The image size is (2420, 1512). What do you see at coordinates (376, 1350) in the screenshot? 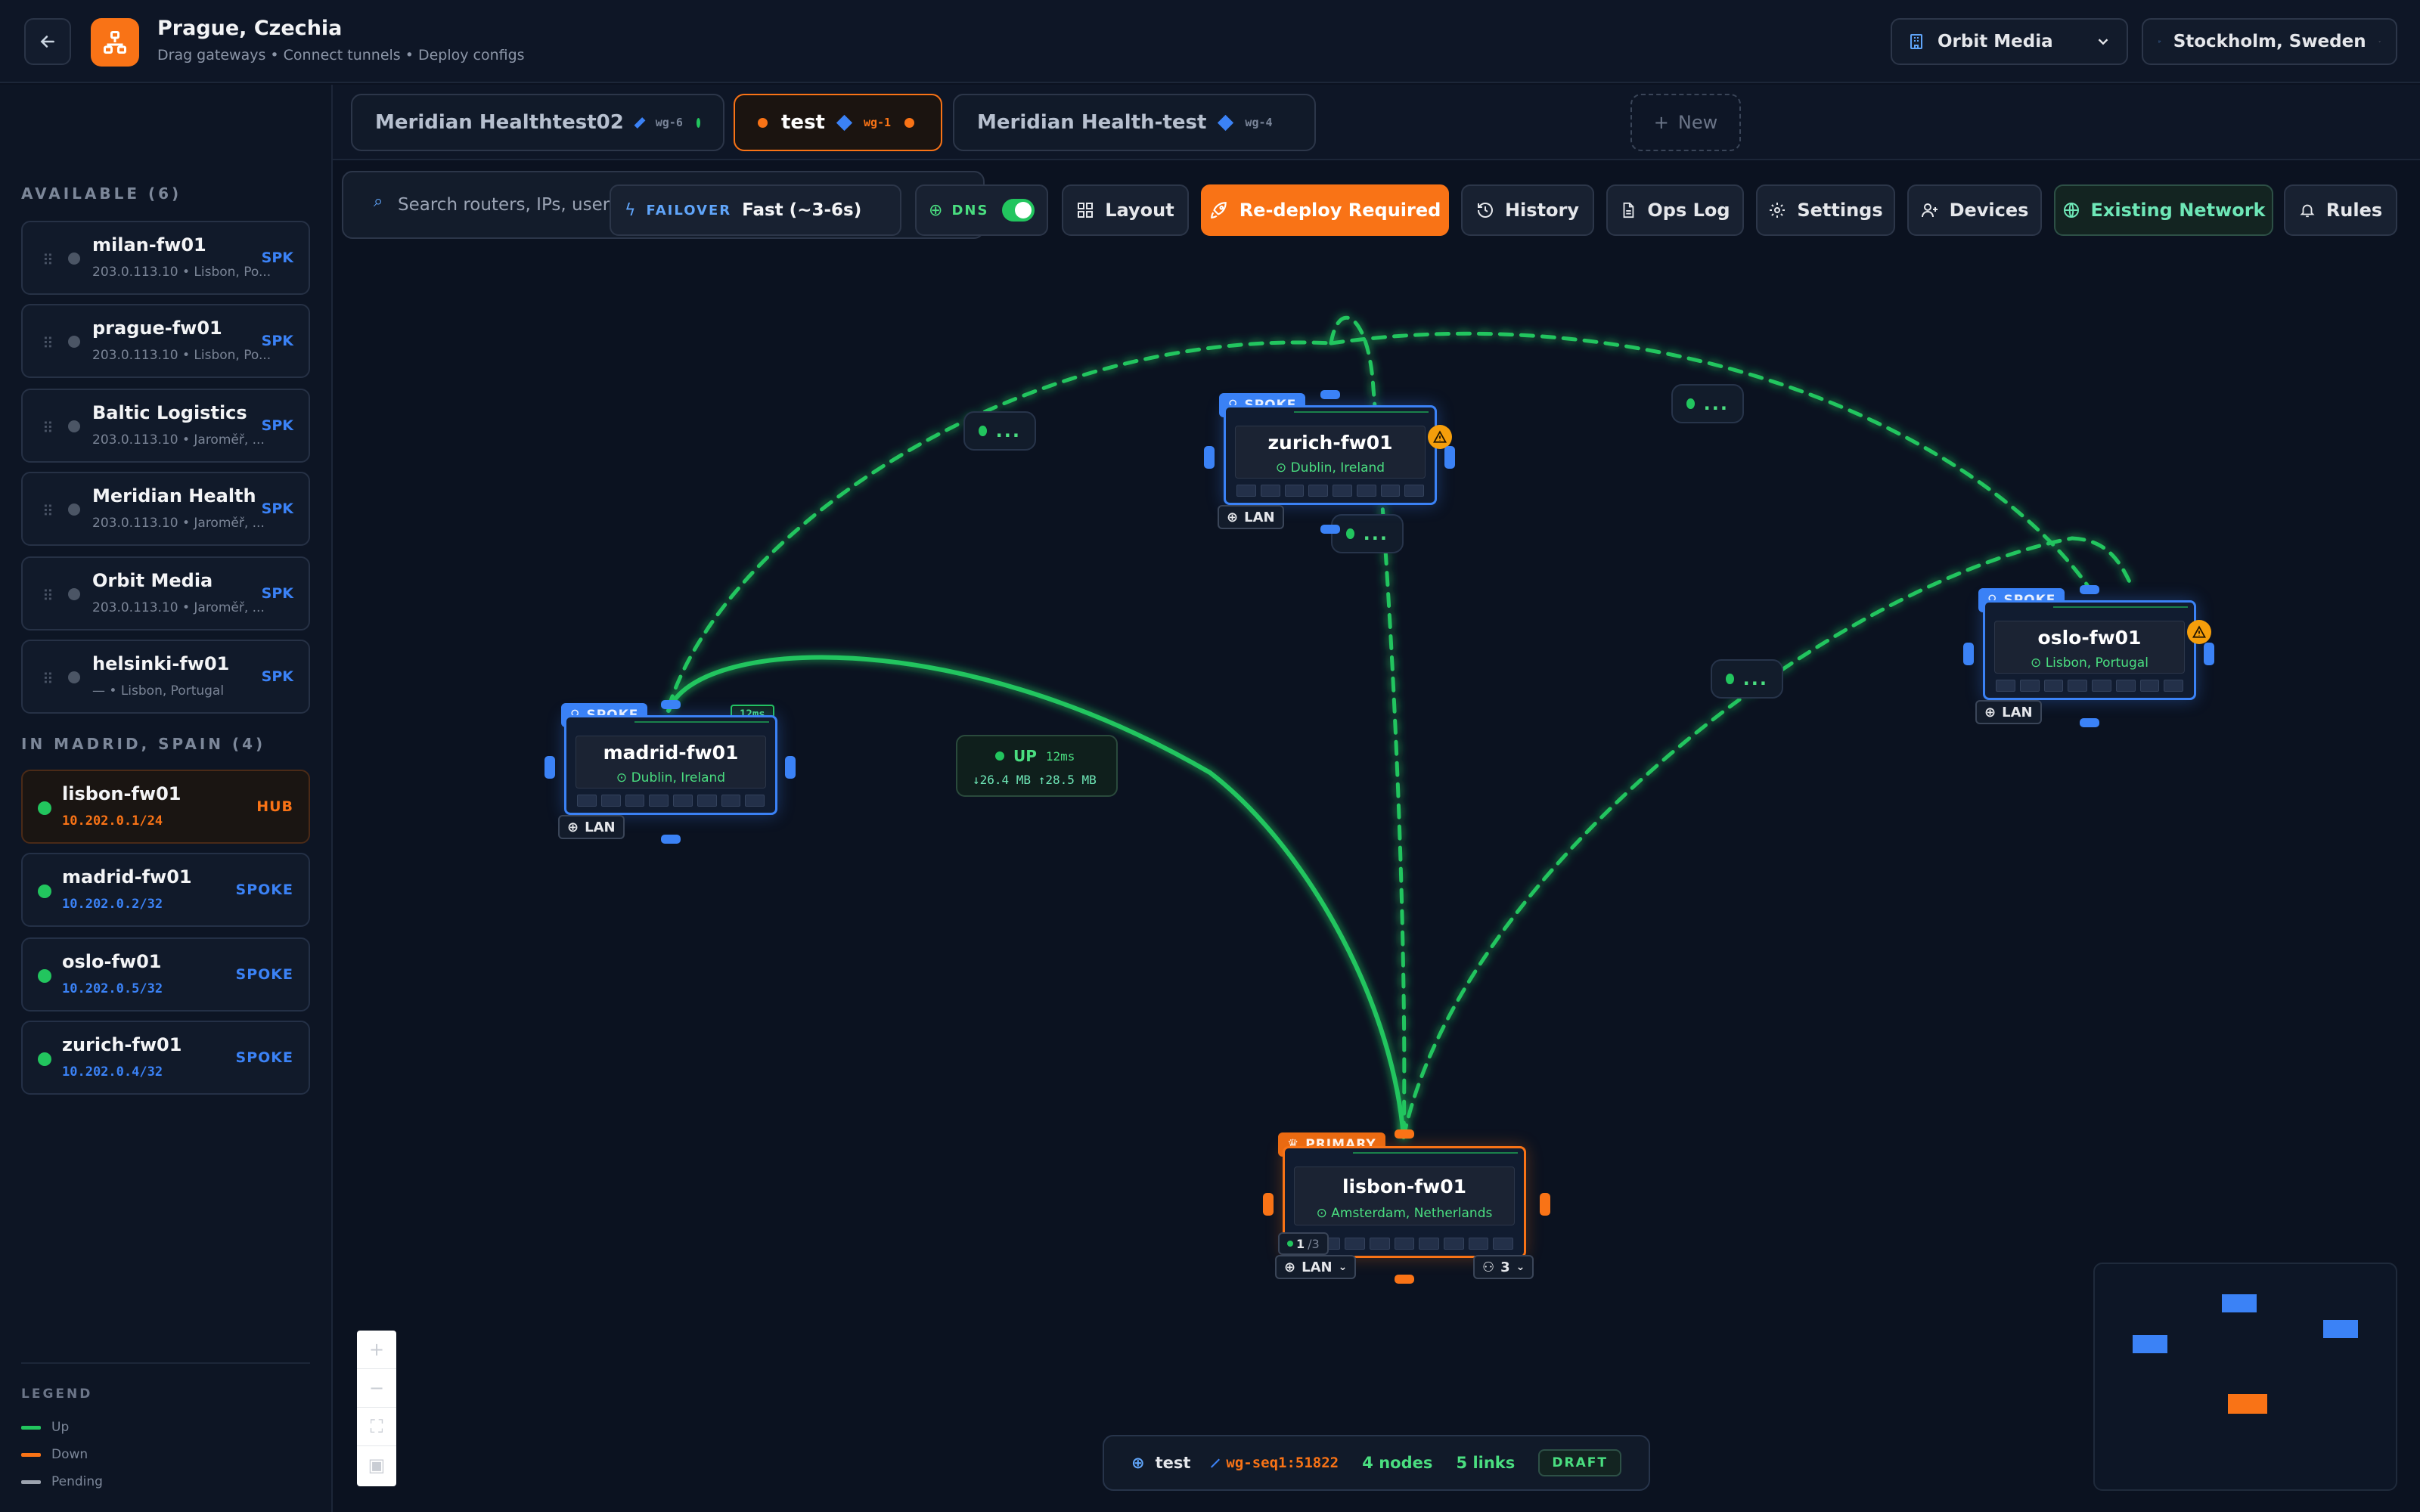
I see `zoom-in-button: +` at bounding box center [376, 1350].